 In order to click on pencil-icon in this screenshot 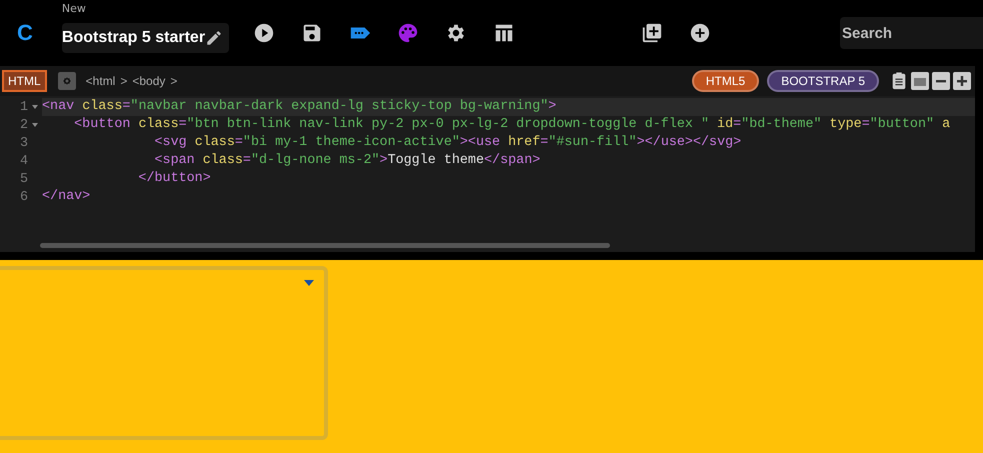, I will do `click(214, 38)`.